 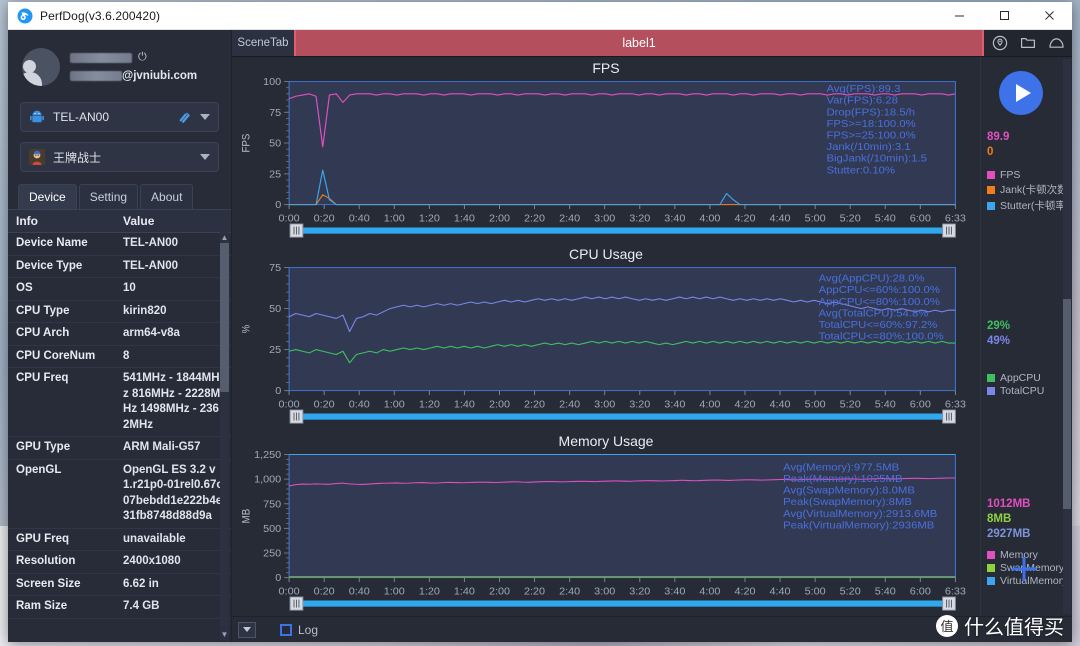 I want to click on window-controls, so click(x=1004, y=15).